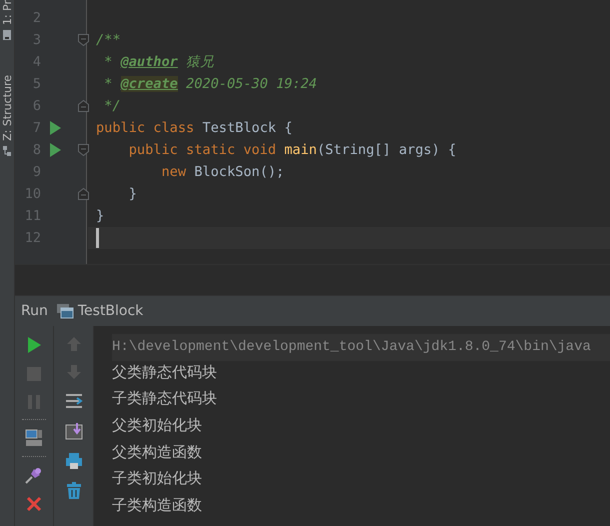 The width and height of the screenshot is (610, 526). What do you see at coordinates (157, 427) in the screenshot?
I see `console-output: 父类初始化块` at bounding box center [157, 427].